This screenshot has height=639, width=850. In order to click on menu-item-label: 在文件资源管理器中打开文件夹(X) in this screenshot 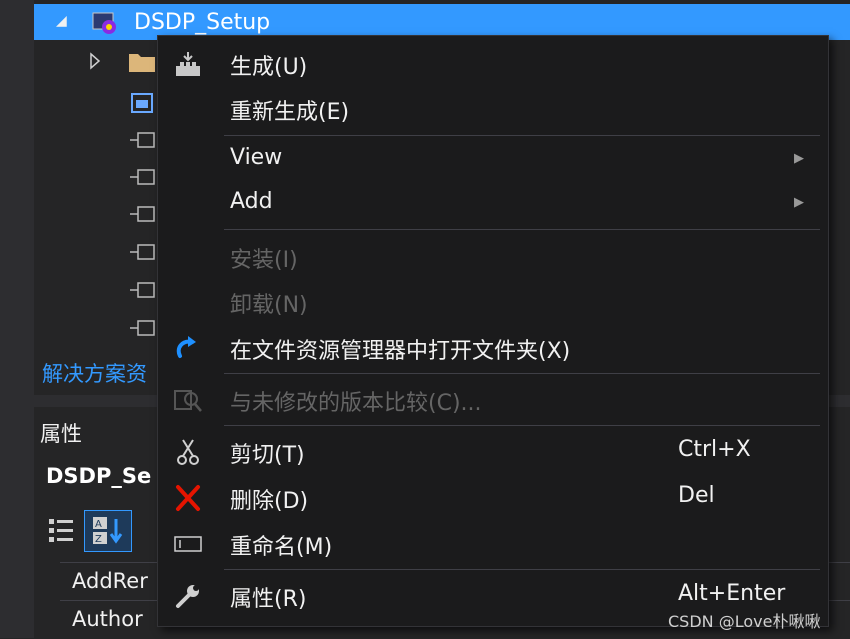, I will do `click(400, 351)`.